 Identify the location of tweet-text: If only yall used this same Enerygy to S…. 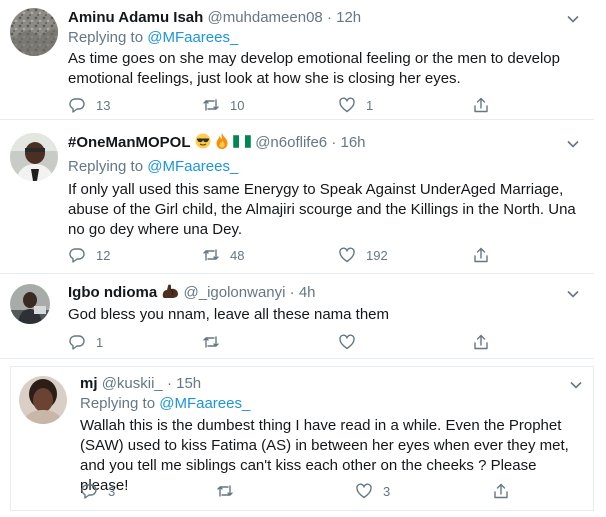
(322, 209).